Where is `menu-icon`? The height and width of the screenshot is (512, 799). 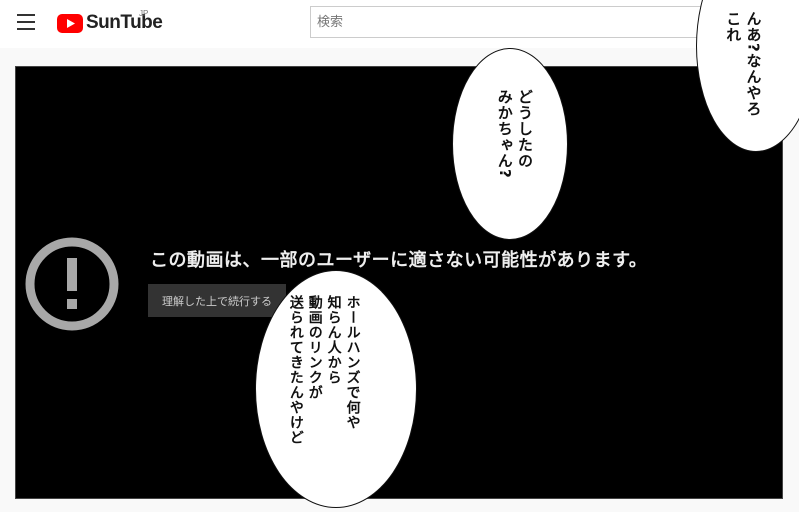
menu-icon is located at coordinates (26, 22).